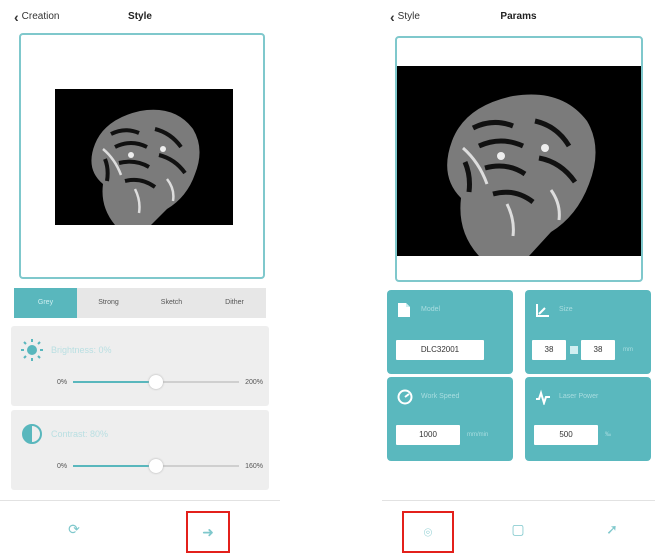  Describe the element at coordinates (140, 527) in the screenshot. I see `bottom-toolbar: ⟳ ➜` at that location.